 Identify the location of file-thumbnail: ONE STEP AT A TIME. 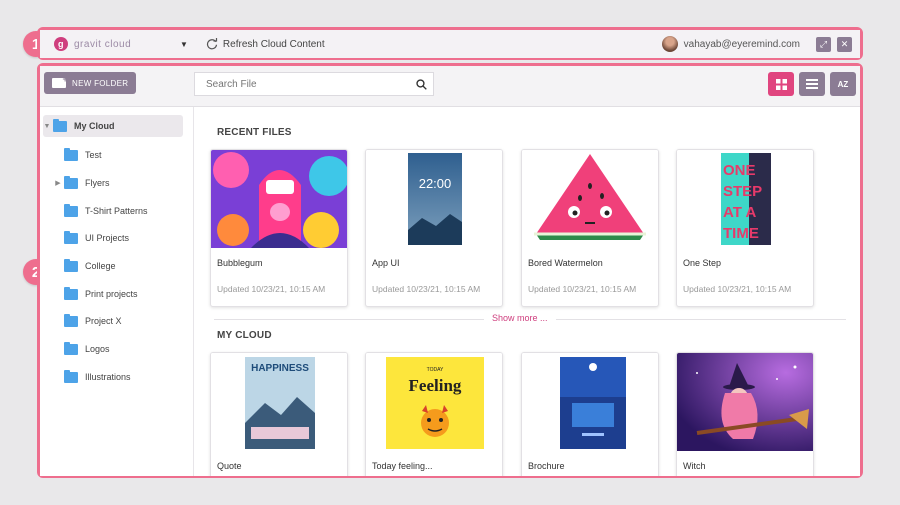
(745, 199).